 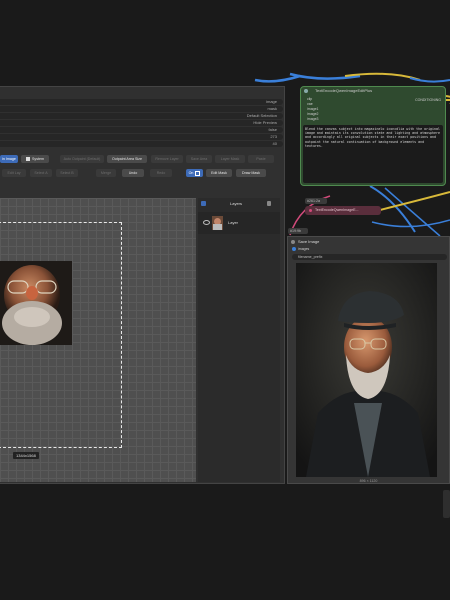 What do you see at coordinates (219, 173) in the screenshot?
I see `edit-mask-button: Edit Mask` at bounding box center [219, 173].